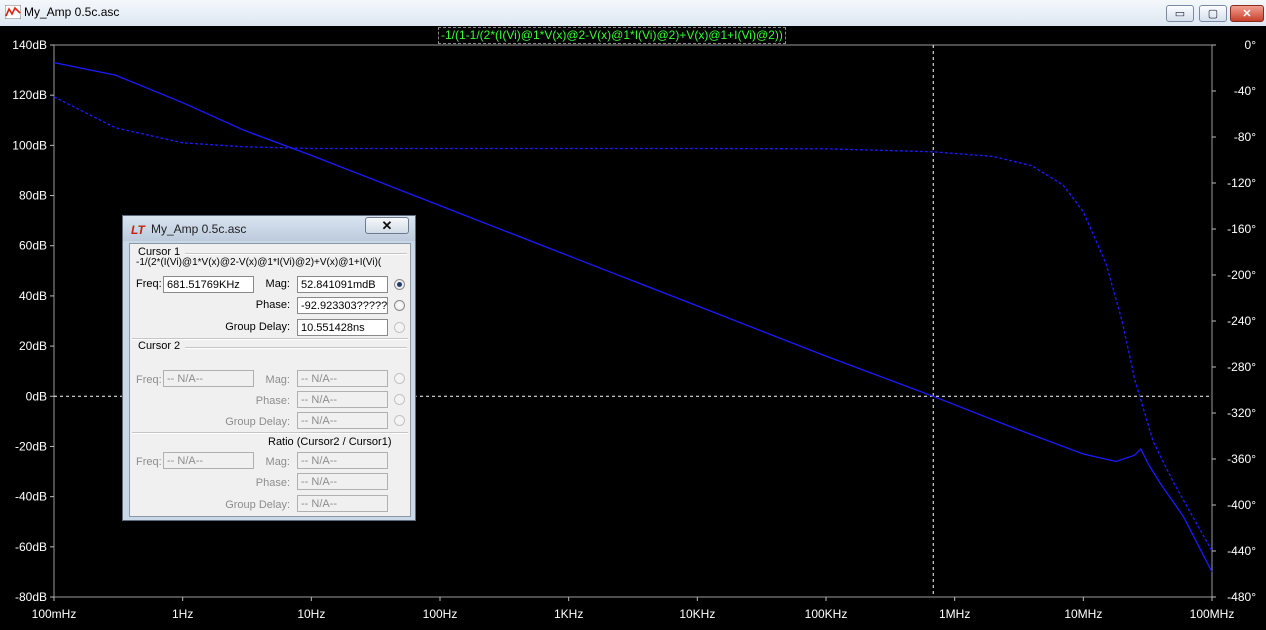 This screenshot has height=630, width=1266. I want to click on x-tick-label: 100KHz, so click(826, 614).